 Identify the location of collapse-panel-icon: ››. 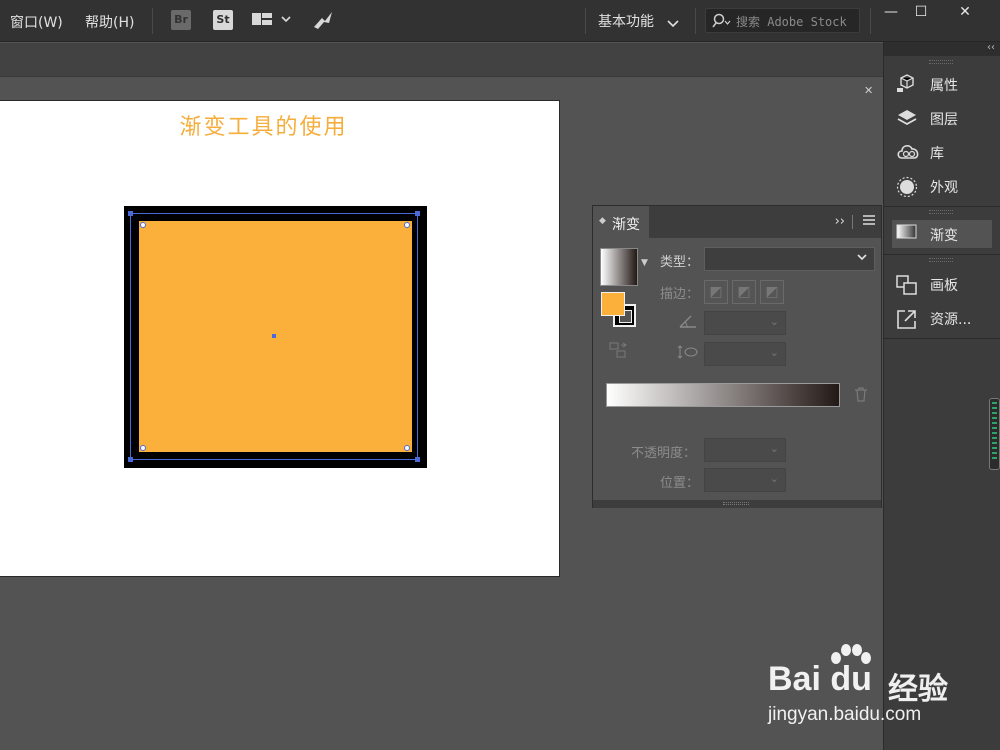
(840, 221).